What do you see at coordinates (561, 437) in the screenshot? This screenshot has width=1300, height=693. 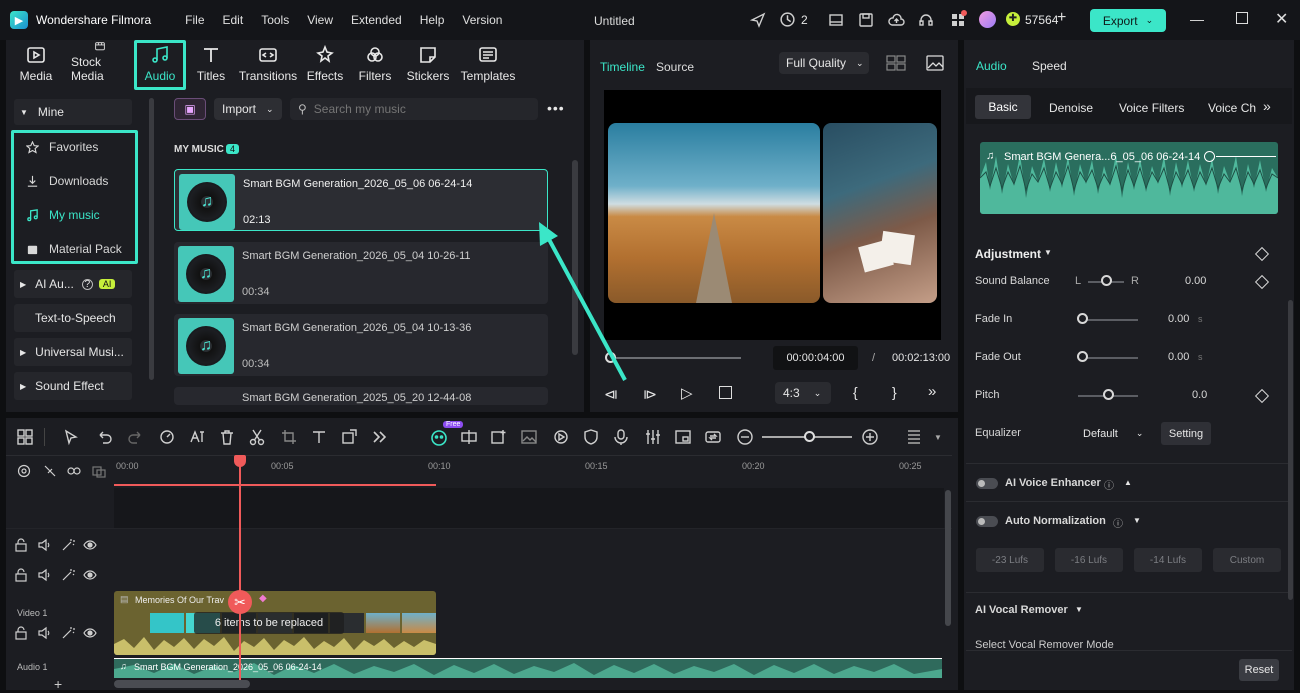 I see `auto-beat-icon` at bounding box center [561, 437].